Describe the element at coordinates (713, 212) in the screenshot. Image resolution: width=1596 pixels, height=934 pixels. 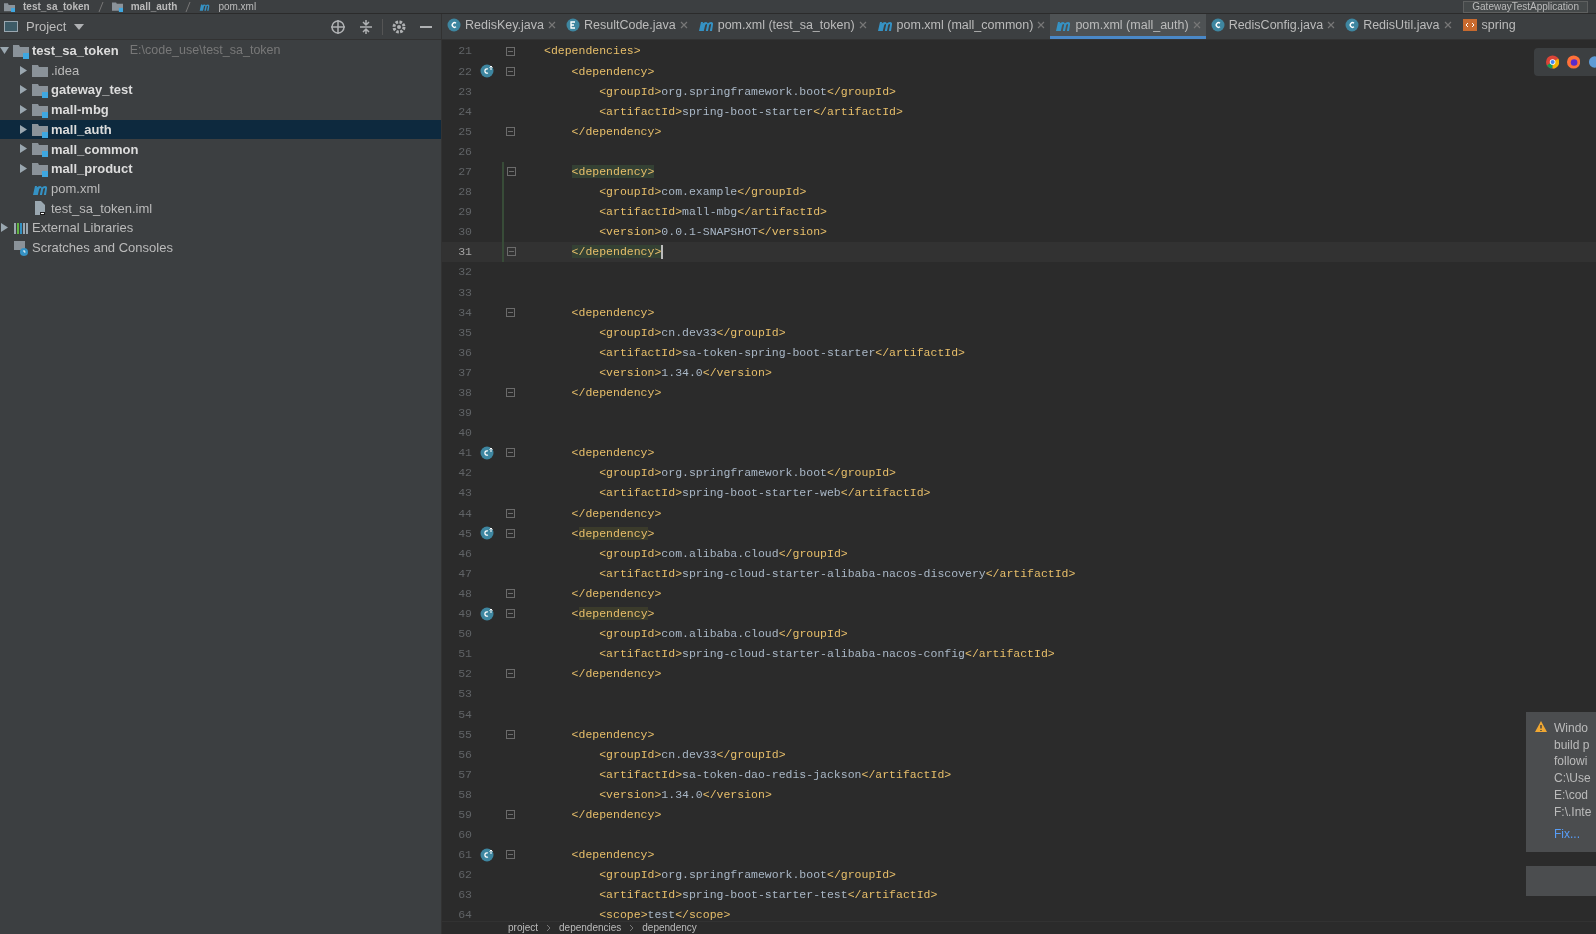
I see `code-line: <artifactId>mall-mbg</artifactId>` at that location.